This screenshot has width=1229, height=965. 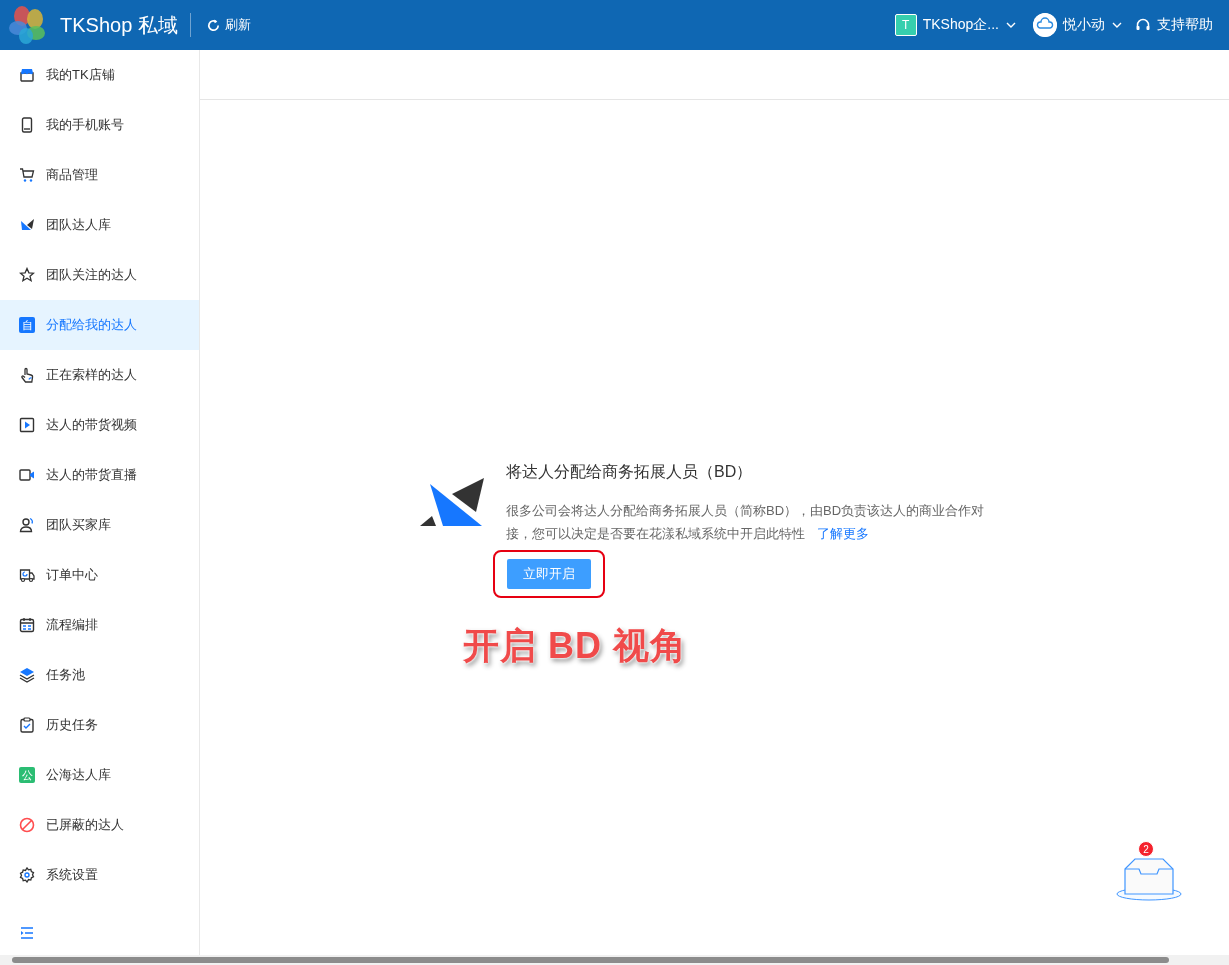 What do you see at coordinates (27, 275) in the screenshot?
I see `star-icon` at bounding box center [27, 275].